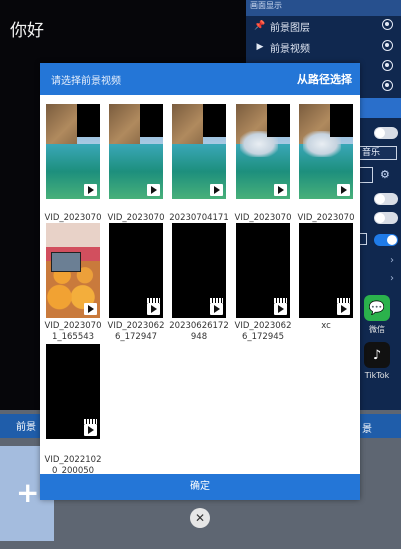 This screenshot has height=549, width=401. I want to click on dialog-title: 请选择前景视频, so click(86, 81).